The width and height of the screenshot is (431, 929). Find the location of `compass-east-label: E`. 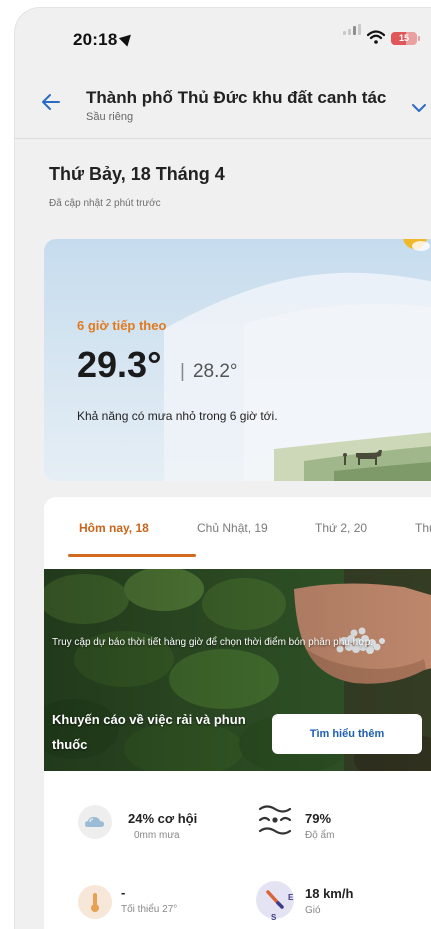

compass-east-label: E is located at coordinates (291, 897).